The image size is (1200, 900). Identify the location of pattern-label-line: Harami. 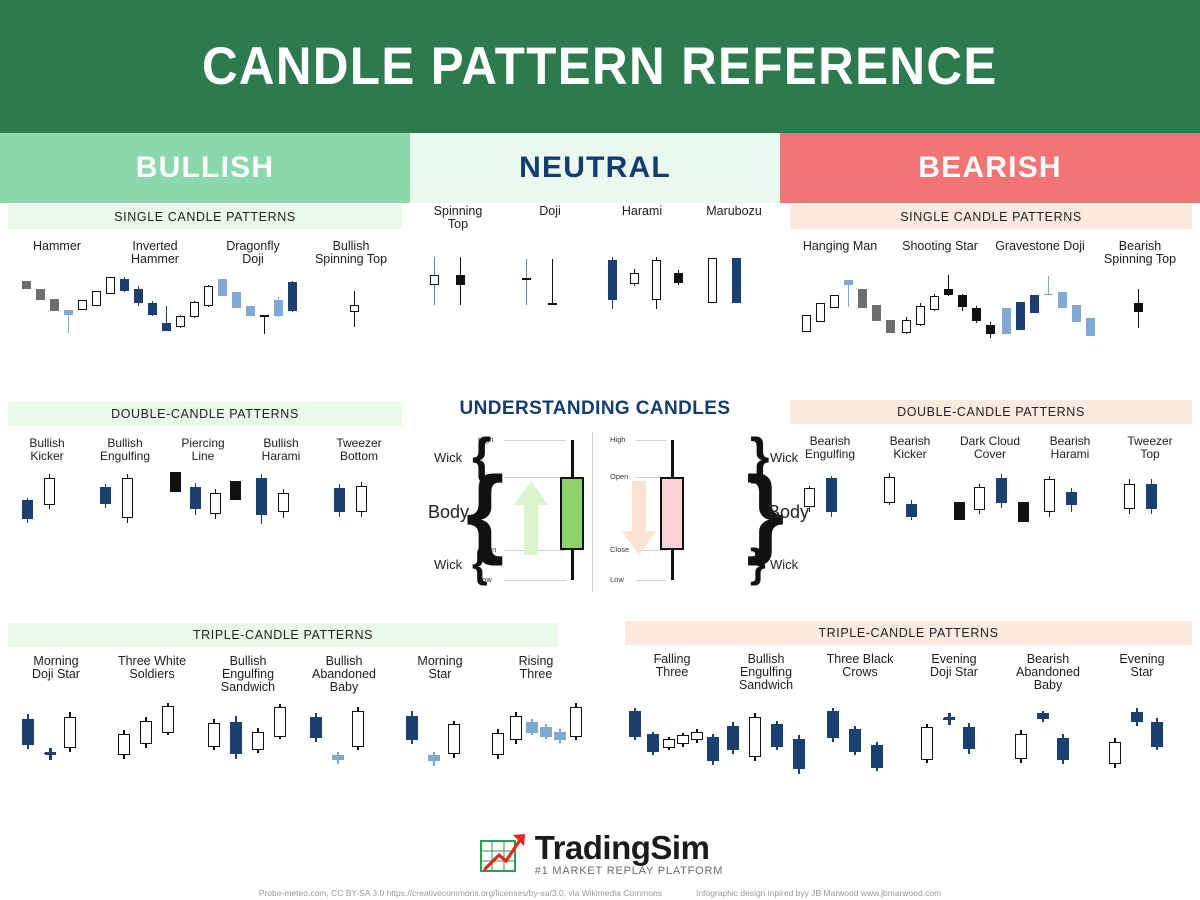
(642, 211).